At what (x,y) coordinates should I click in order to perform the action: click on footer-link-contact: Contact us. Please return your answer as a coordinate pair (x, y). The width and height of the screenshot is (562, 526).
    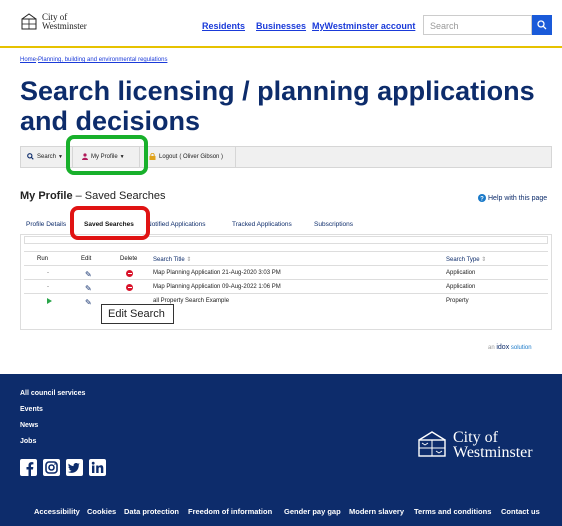
    Looking at the image, I should click on (520, 511).